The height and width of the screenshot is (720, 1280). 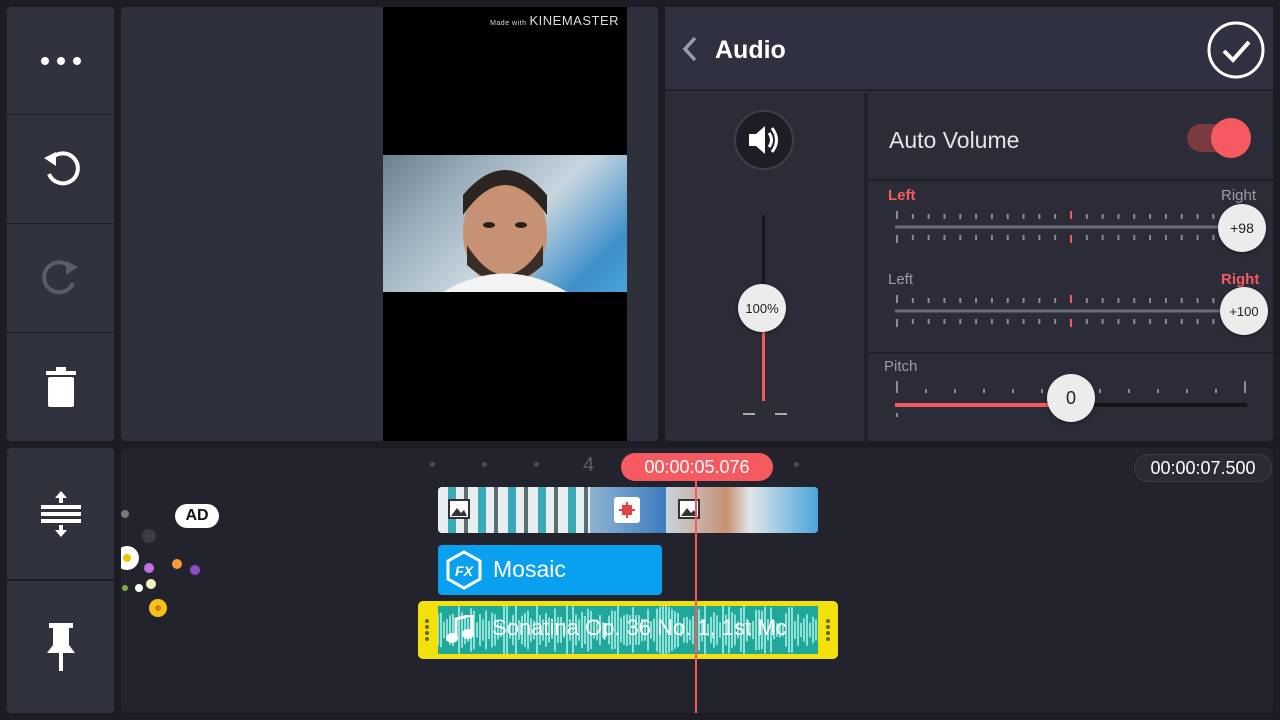 I want to click on pan2-ticks, so click(x=1071, y=311).